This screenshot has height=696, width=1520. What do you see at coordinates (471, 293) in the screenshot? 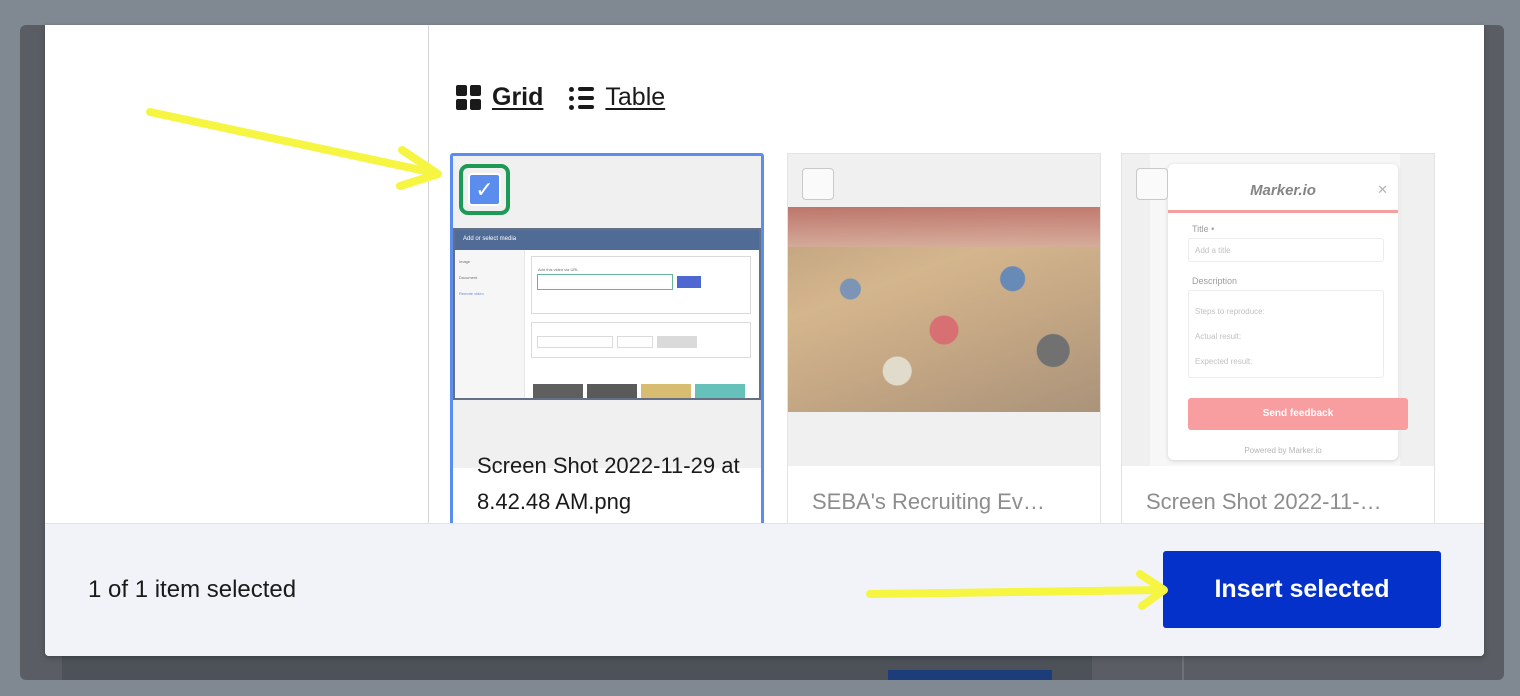
I see `mini-side-item: Remote video` at bounding box center [471, 293].